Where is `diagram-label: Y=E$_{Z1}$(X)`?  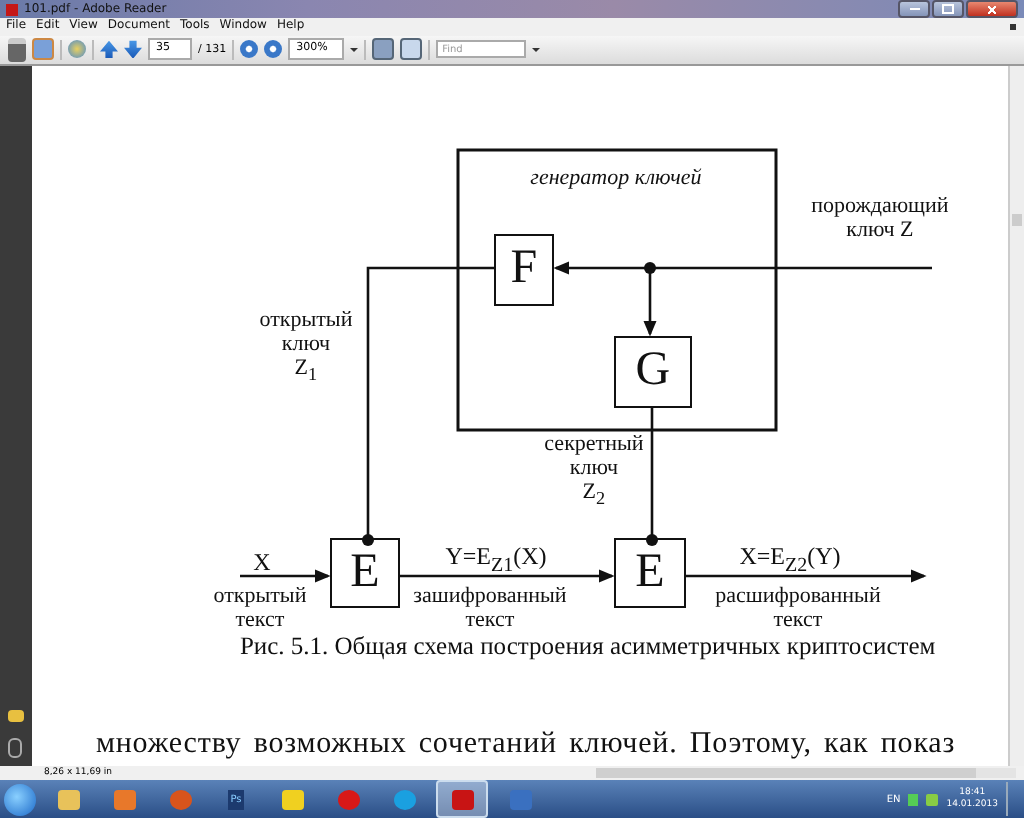 diagram-label: Y=E$_{Z1}$(X) is located at coordinates (496, 560).